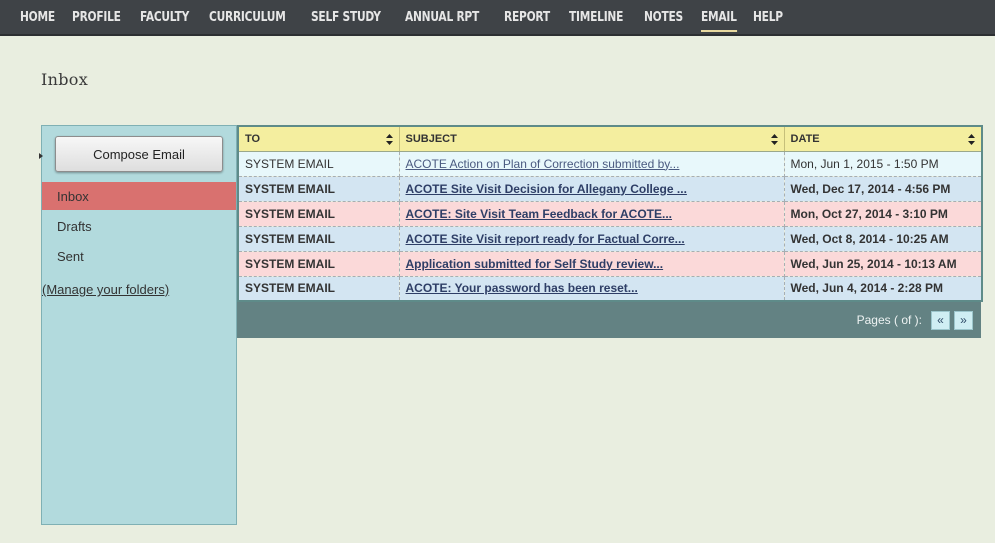 Image resolution: width=995 pixels, height=543 pixels. I want to click on nav-item-report: REPORT, so click(527, 17).